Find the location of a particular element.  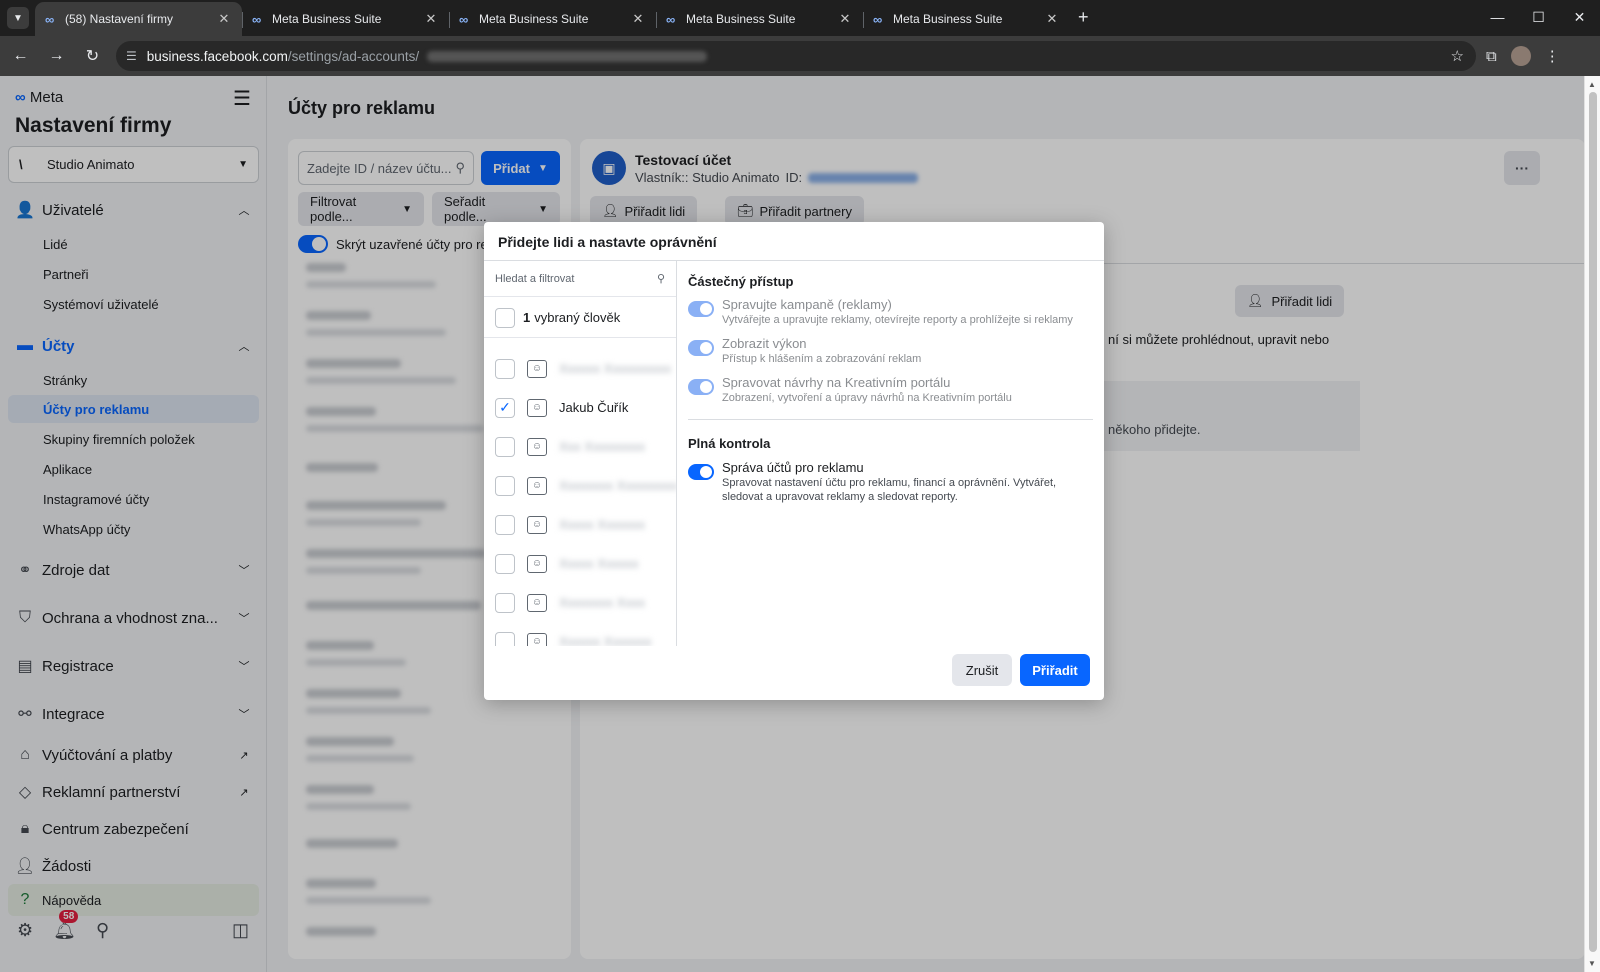

browser-tab: ∞ (58) Nastavení firmy ✕ is located at coordinates (138, 19).